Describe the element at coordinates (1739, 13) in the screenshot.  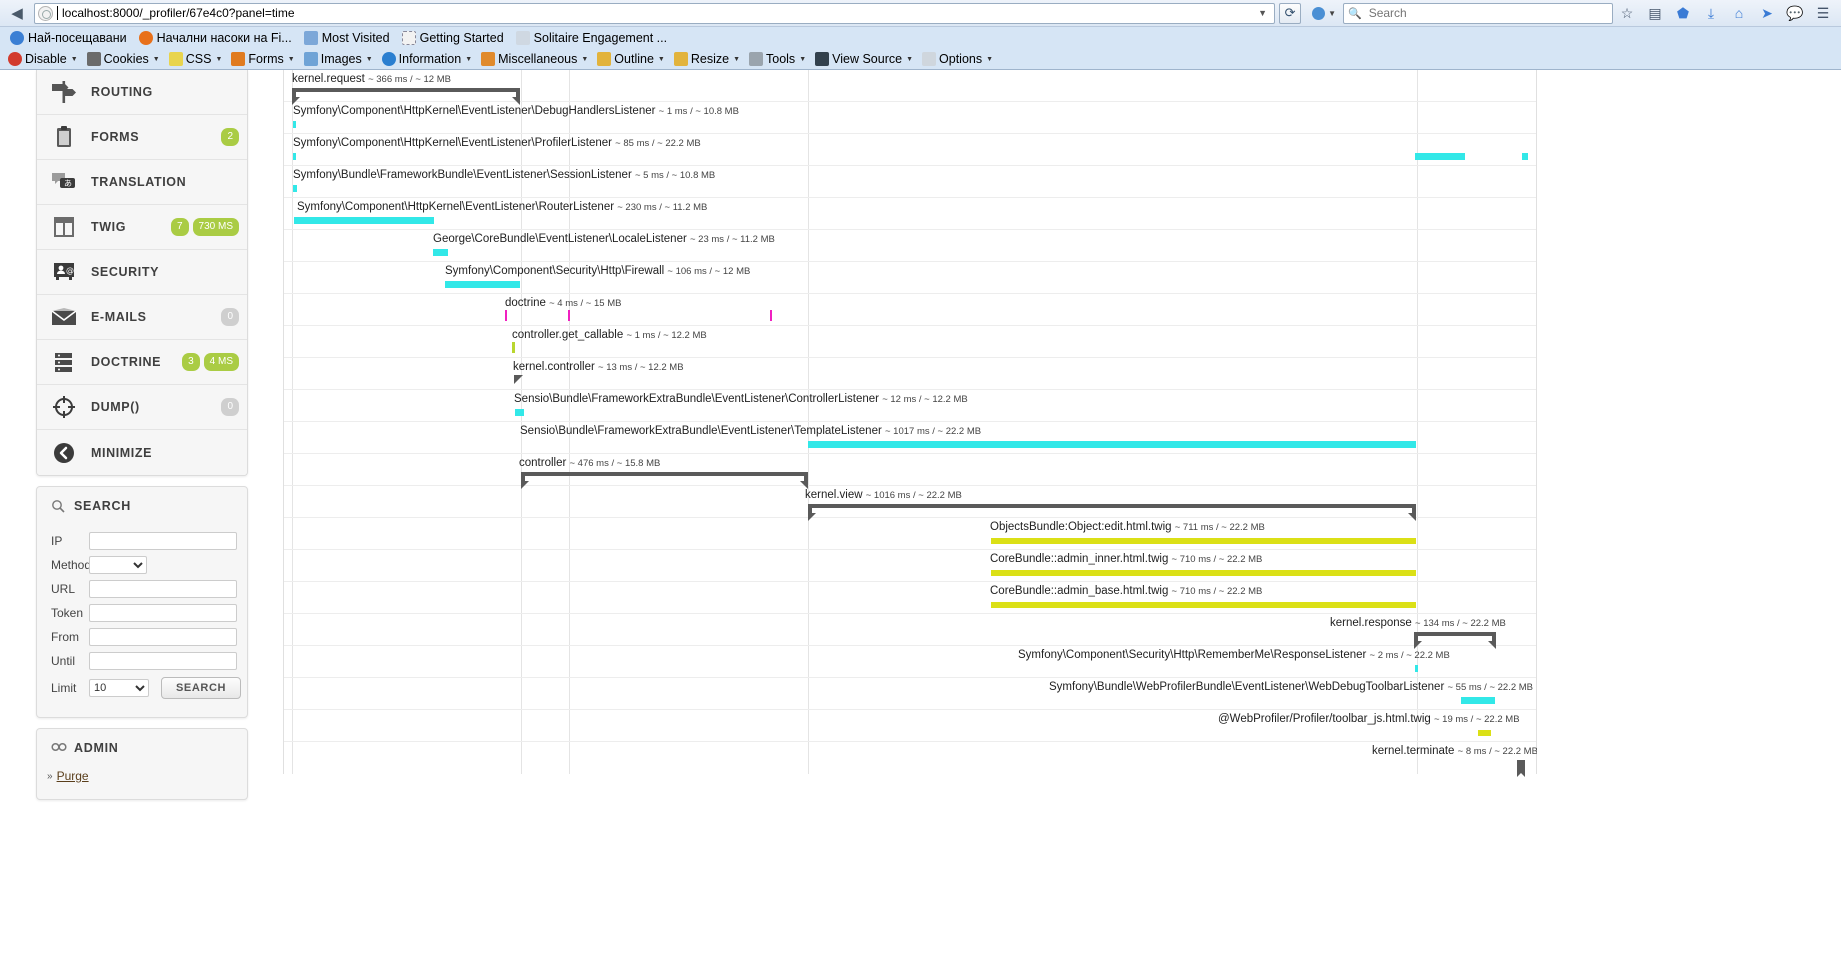
I see `home-icon: ⌂` at that location.